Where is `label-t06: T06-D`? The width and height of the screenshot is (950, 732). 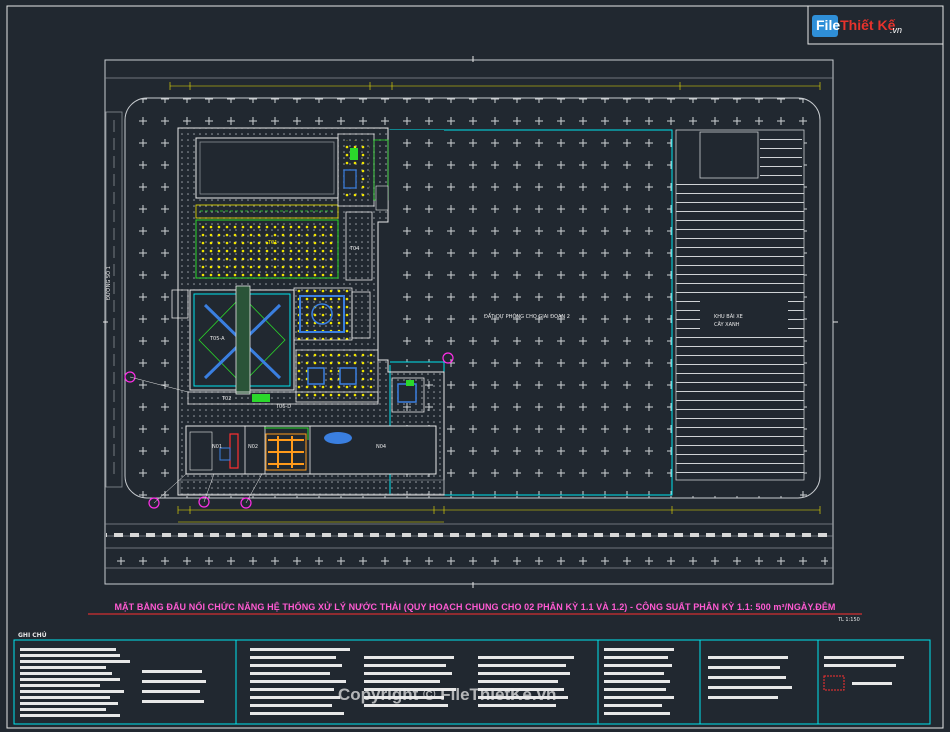
label-t06: T06-D is located at coordinates (284, 407).